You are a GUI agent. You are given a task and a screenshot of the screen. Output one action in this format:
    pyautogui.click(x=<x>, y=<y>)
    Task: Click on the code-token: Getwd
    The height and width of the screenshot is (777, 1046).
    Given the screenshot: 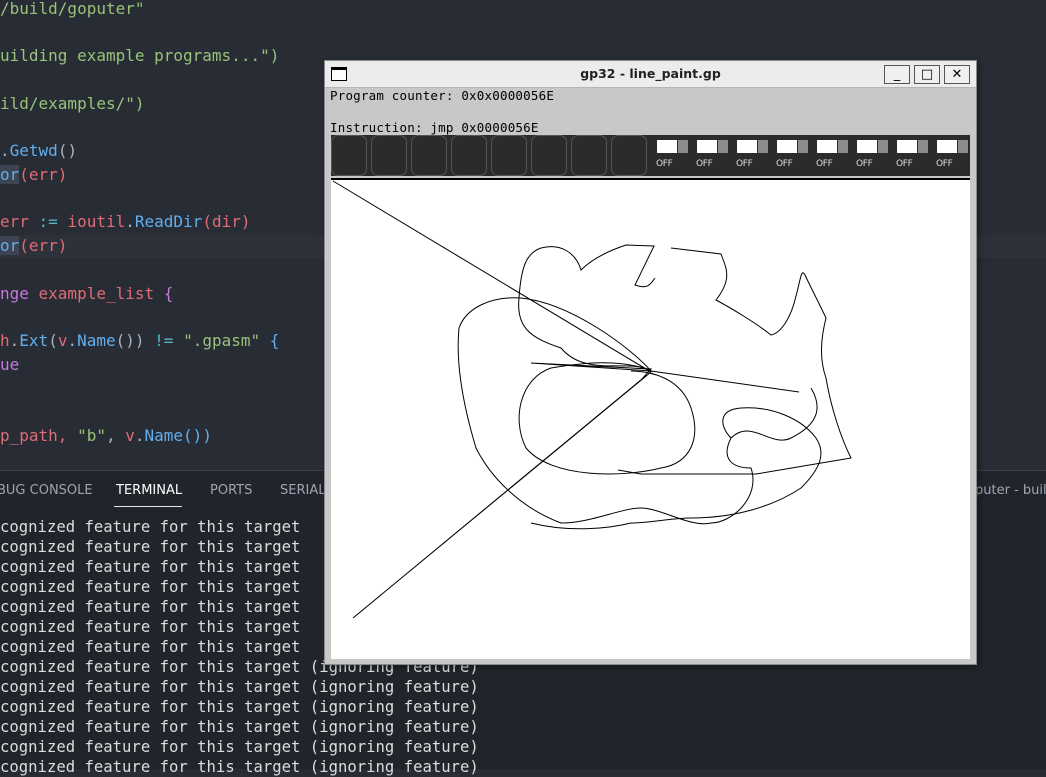 What is the action you would take?
    pyautogui.click(x=33, y=150)
    